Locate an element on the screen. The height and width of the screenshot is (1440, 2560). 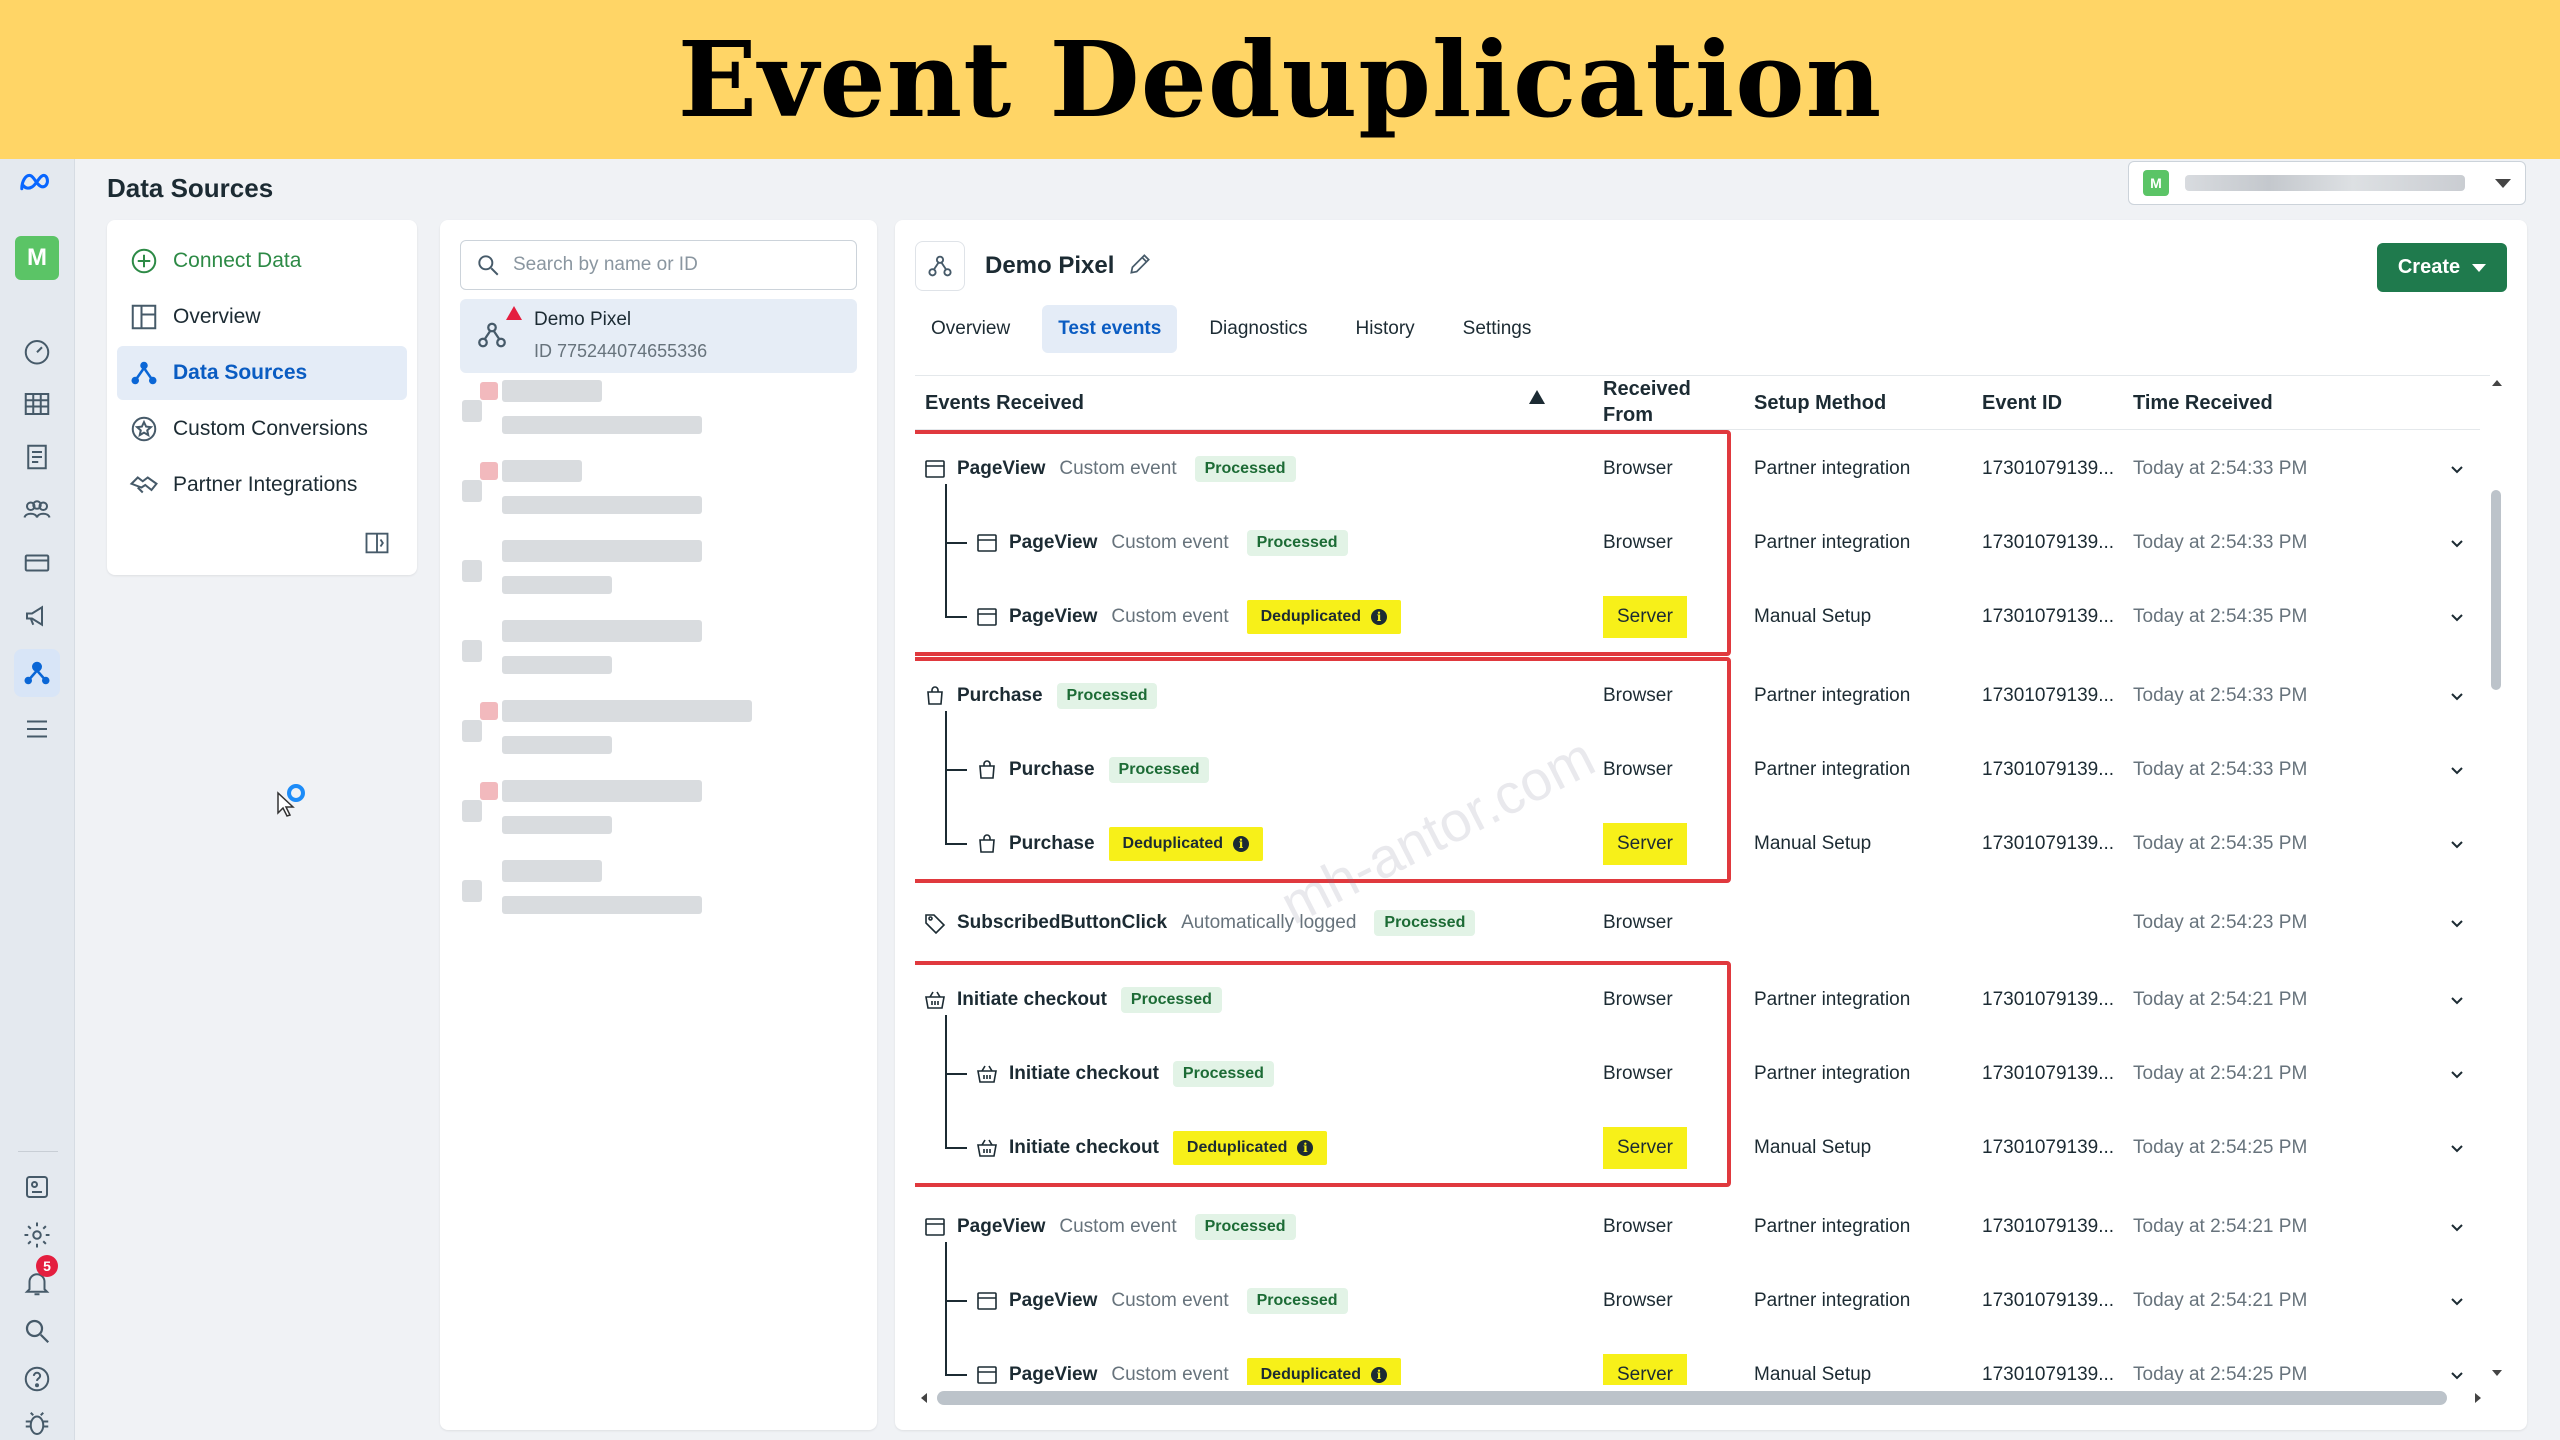
time-received: Today at 2:54:25 PM is located at coordinates (2220, 1374).